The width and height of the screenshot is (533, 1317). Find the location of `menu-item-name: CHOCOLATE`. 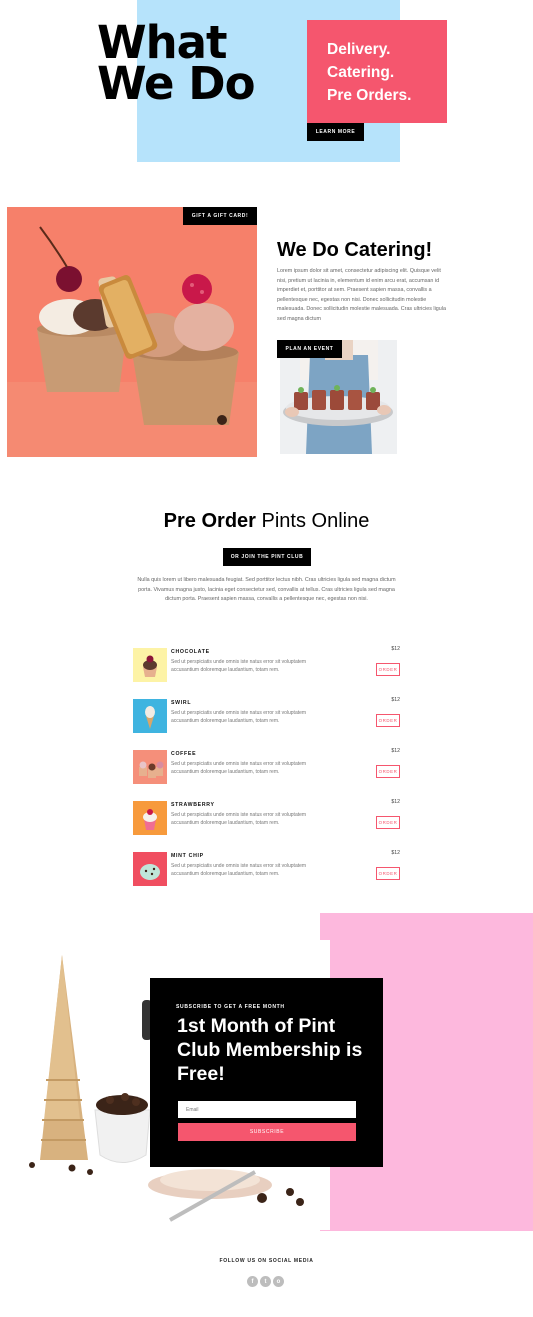

menu-item-name: CHOCOLATE is located at coordinates (190, 652).